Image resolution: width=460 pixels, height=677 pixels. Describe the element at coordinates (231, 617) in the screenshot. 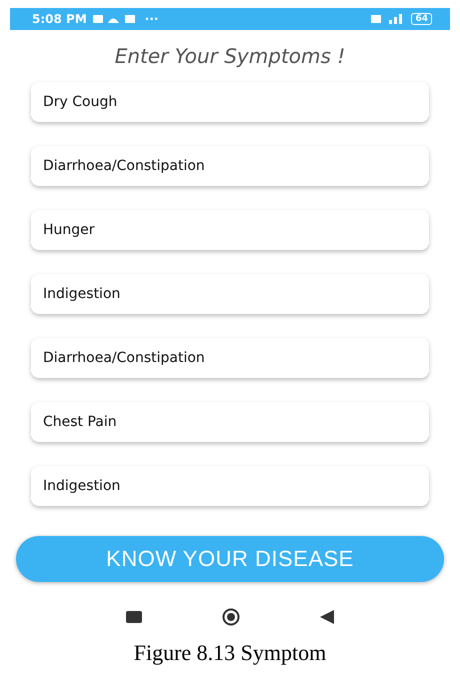

I see `home-icon` at that location.